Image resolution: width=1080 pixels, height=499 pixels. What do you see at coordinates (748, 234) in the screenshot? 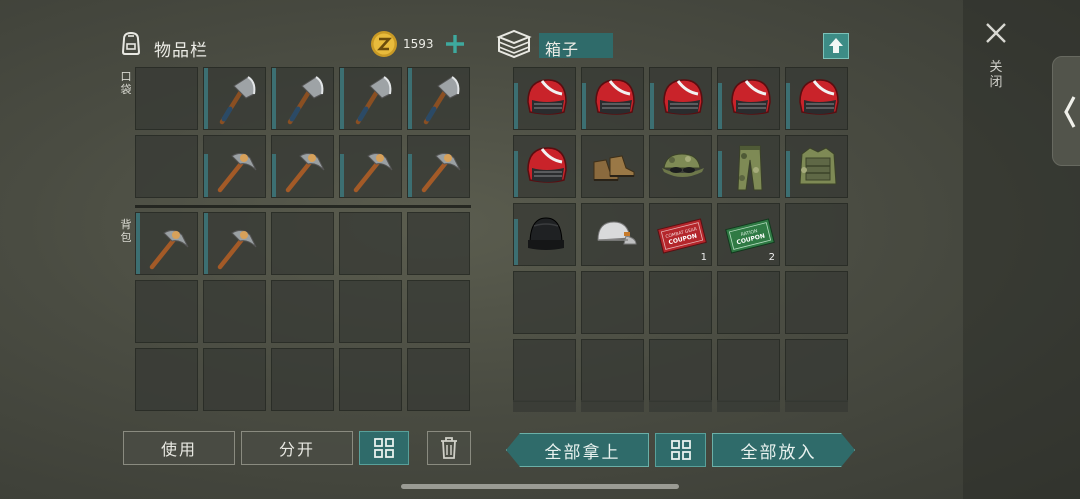
I see `item-slot-coupon-green: RATION COUPON 2` at bounding box center [748, 234].